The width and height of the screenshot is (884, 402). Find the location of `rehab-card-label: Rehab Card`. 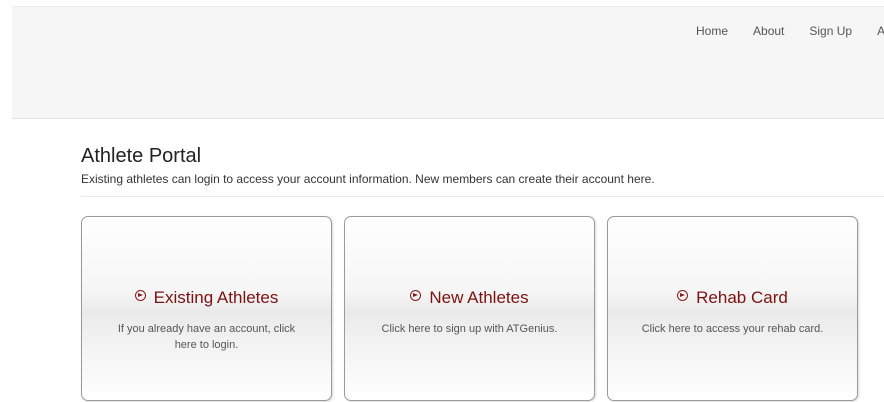

rehab-card-label: Rehab Card is located at coordinates (742, 297).